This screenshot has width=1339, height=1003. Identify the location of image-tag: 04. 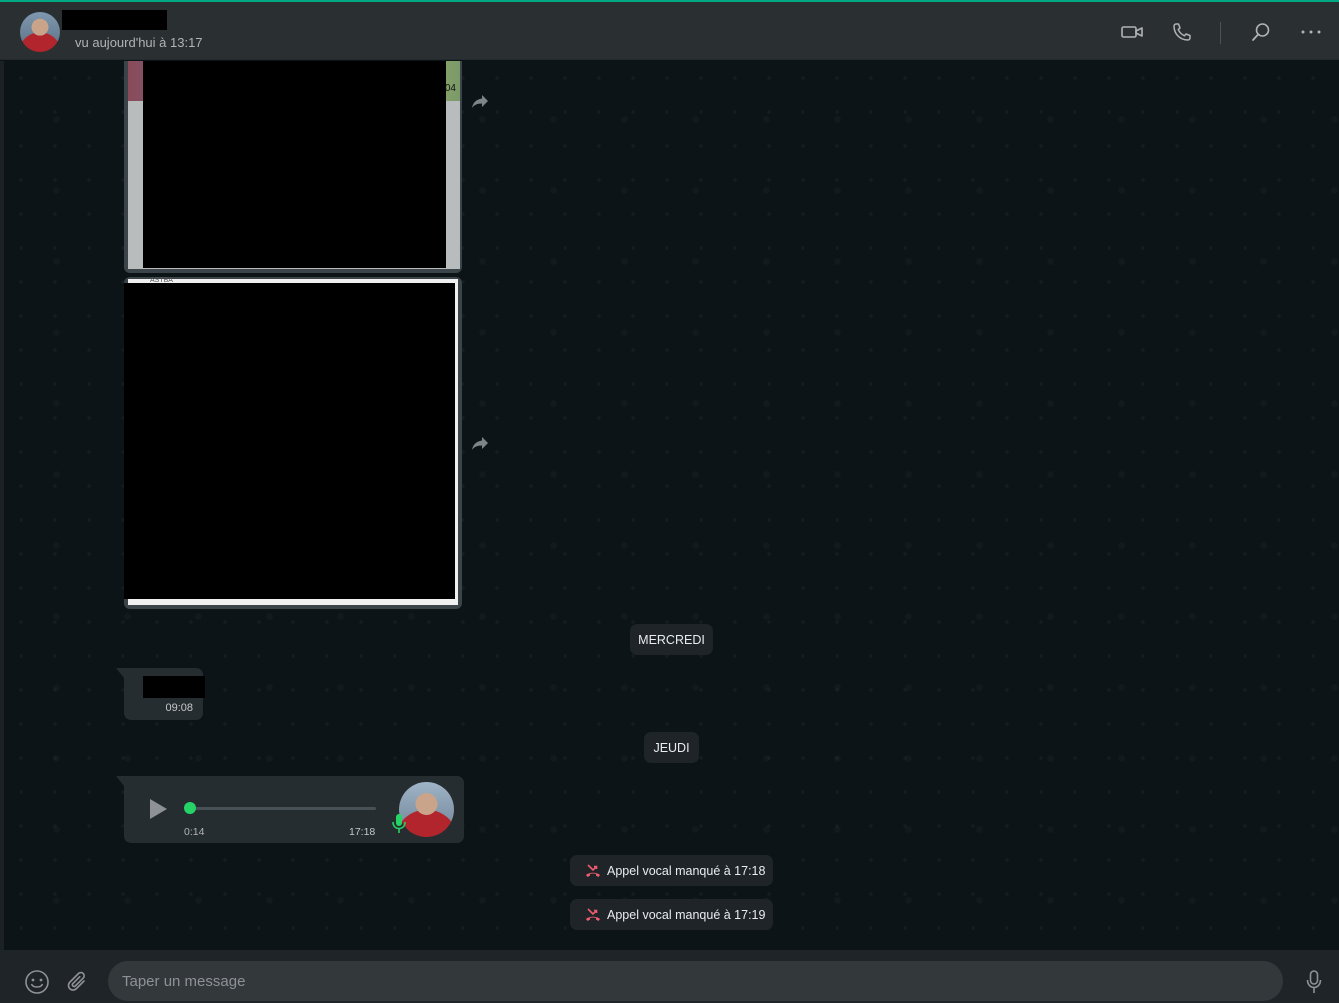
(450, 88).